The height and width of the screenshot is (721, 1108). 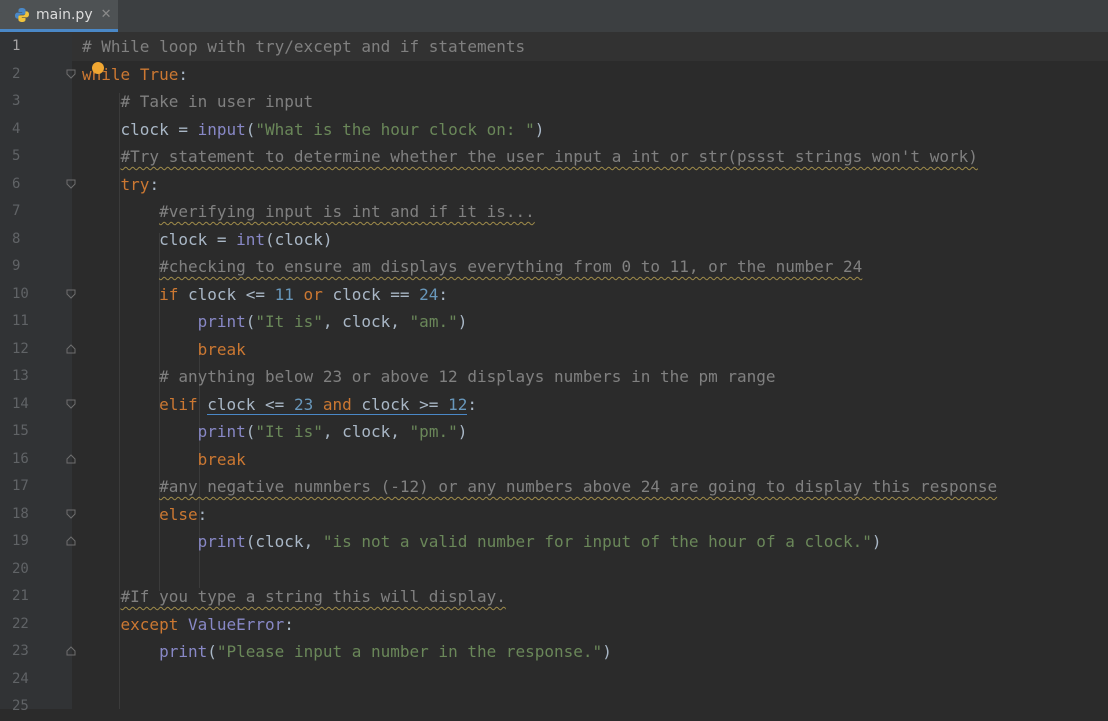 I want to click on line-number: 12, so click(x=38, y=350).